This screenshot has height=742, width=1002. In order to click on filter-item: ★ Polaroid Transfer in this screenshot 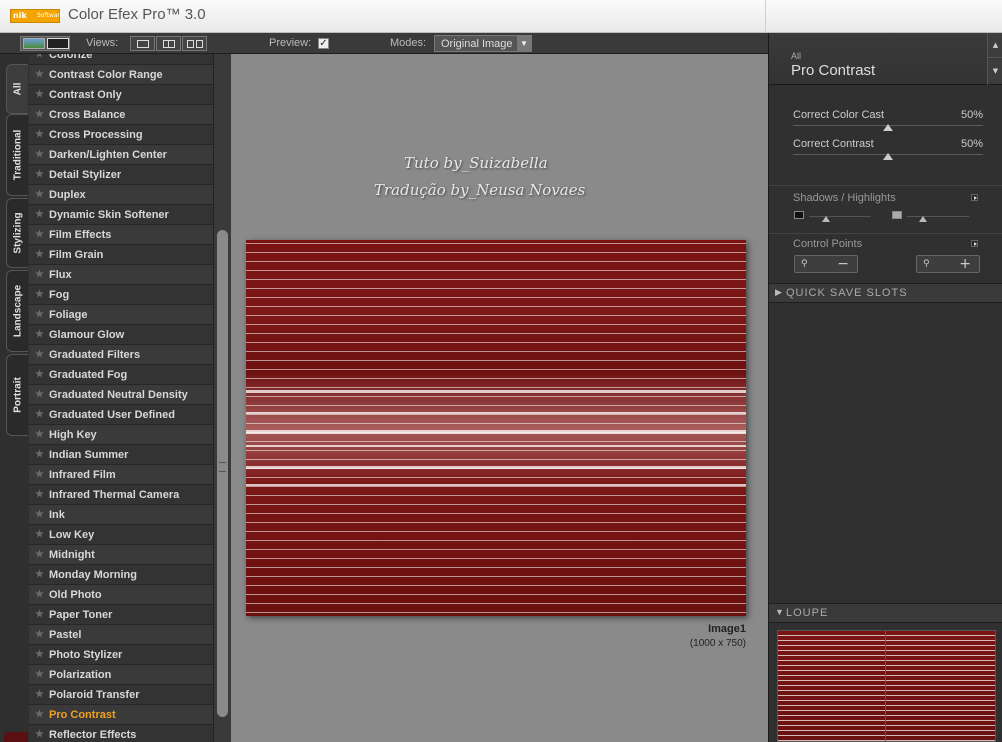, I will do `click(121, 695)`.